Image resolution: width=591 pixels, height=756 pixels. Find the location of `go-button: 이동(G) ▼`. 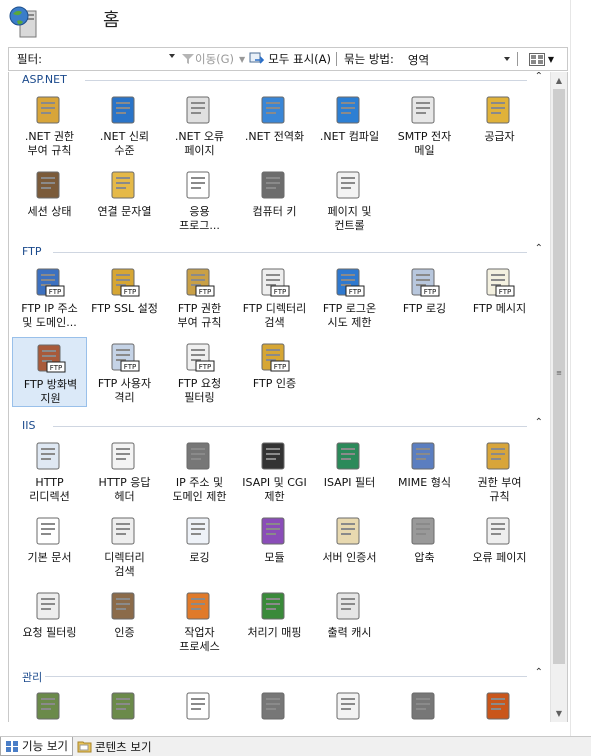

go-button: 이동(G) ▼ is located at coordinates (213, 59).